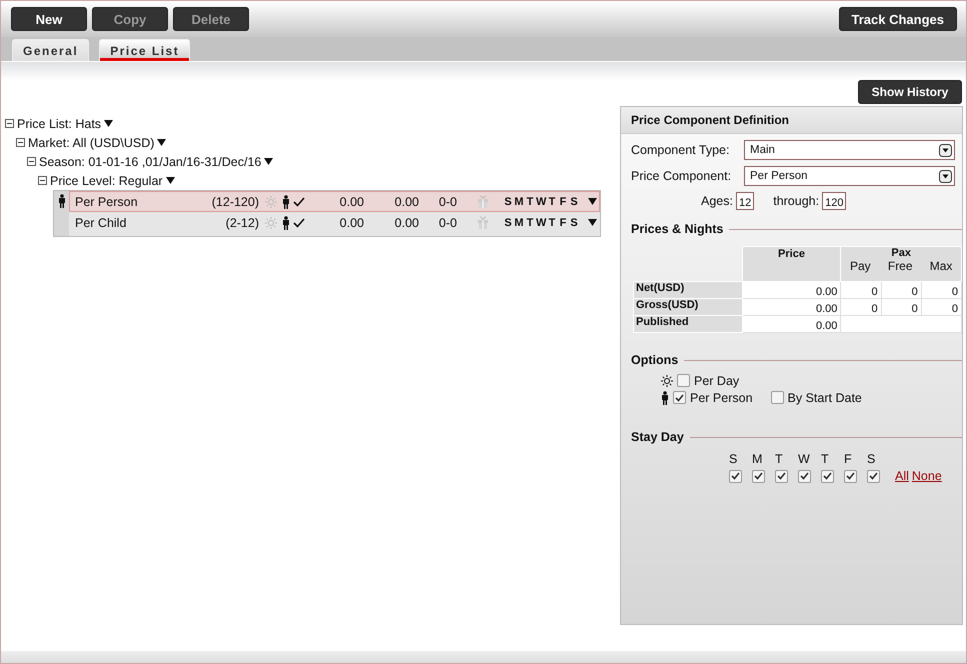 The image size is (967, 664). I want to click on tree-node-label: Price List: Hats, so click(59, 123).